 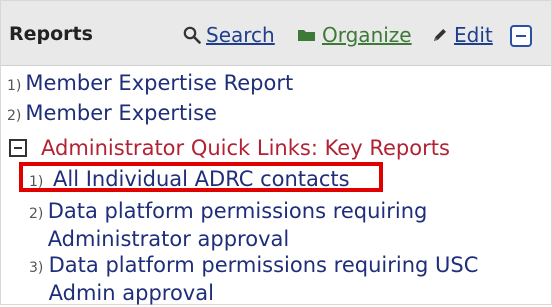 I want to click on section-collapse-toggle, so click(x=18, y=148).